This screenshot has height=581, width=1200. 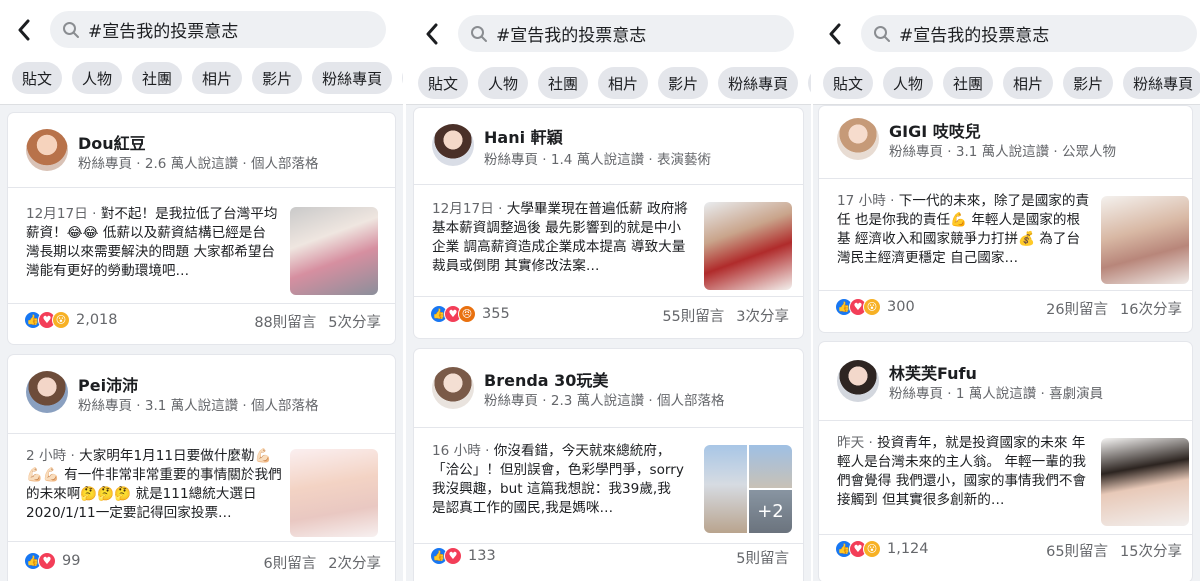 What do you see at coordinates (770, 466) in the screenshot?
I see `photo` at bounding box center [770, 466].